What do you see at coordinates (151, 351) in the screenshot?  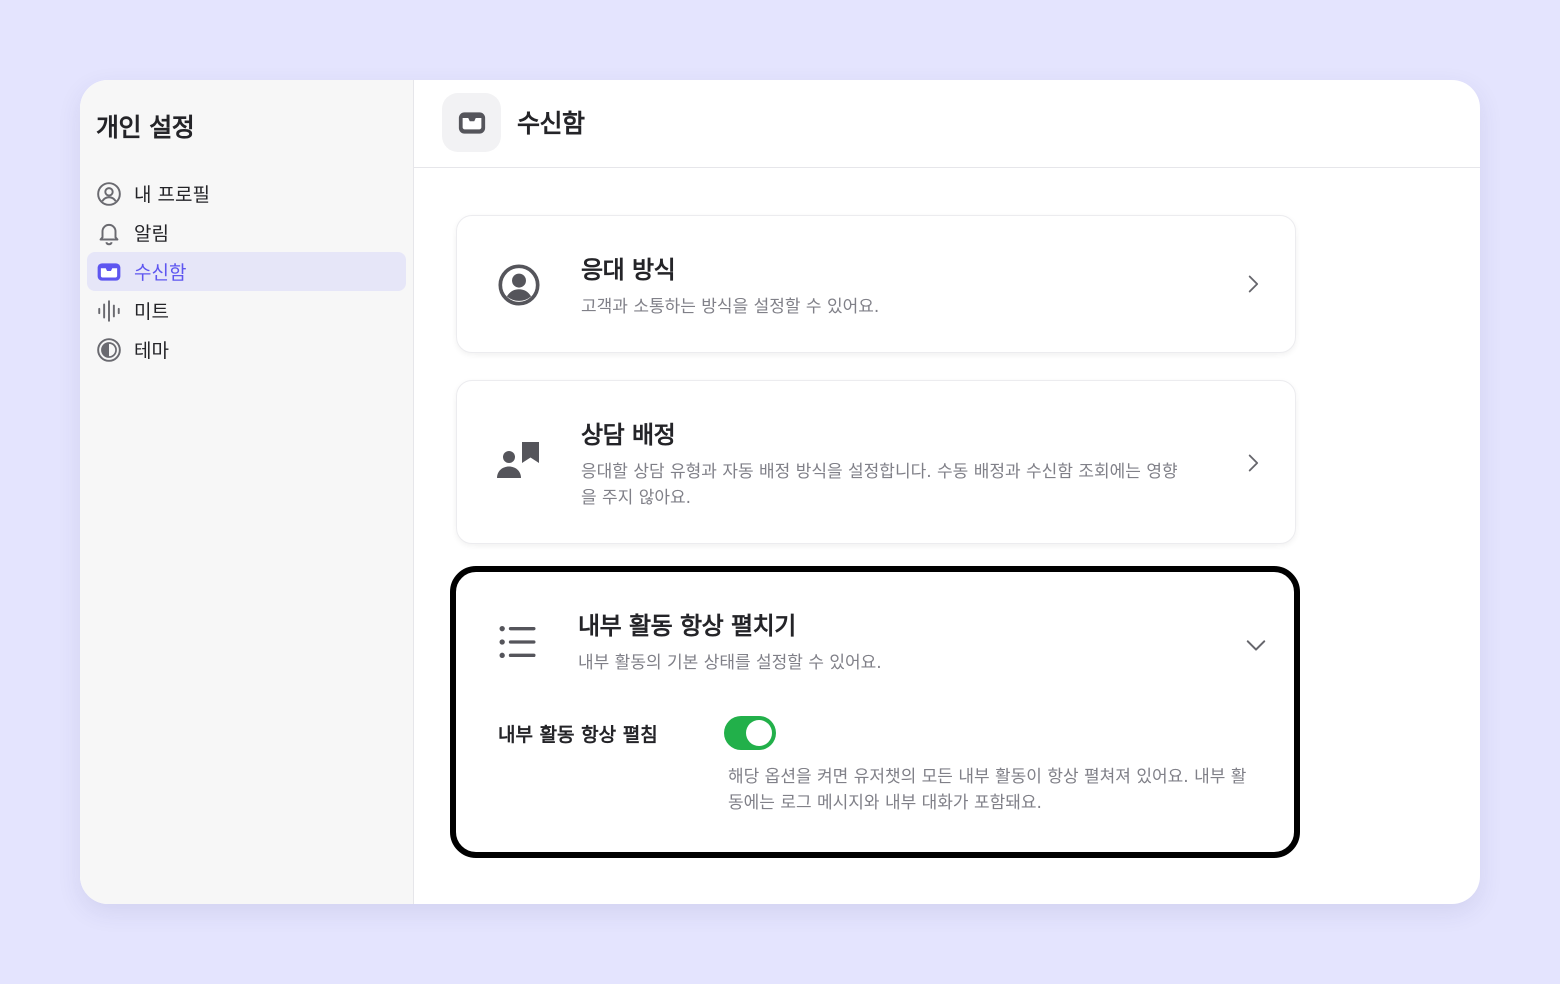 I see `sidebar-item-label: 테마` at bounding box center [151, 351].